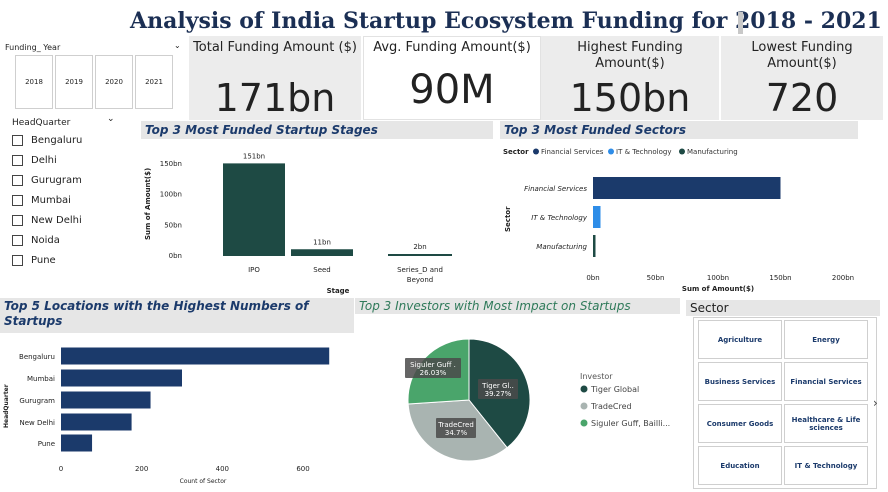 Image resolution: width=888 pixels, height=492 pixels. What do you see at coordinates (455, 425) in the screenshot?
I see `pie-label-name: TradeCred` at bounding box center [455, 425].